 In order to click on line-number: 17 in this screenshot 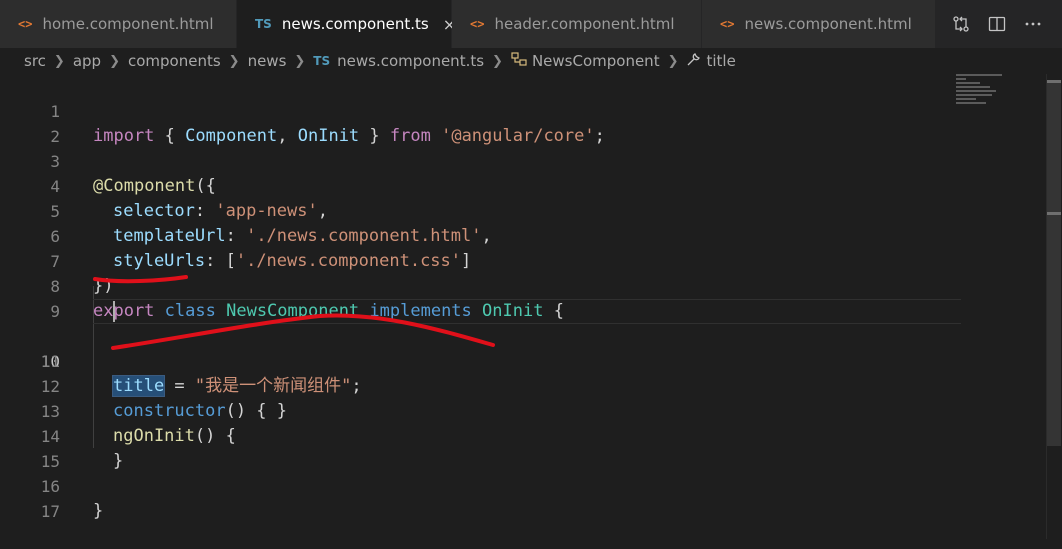, I will do `click(50, 511)`.